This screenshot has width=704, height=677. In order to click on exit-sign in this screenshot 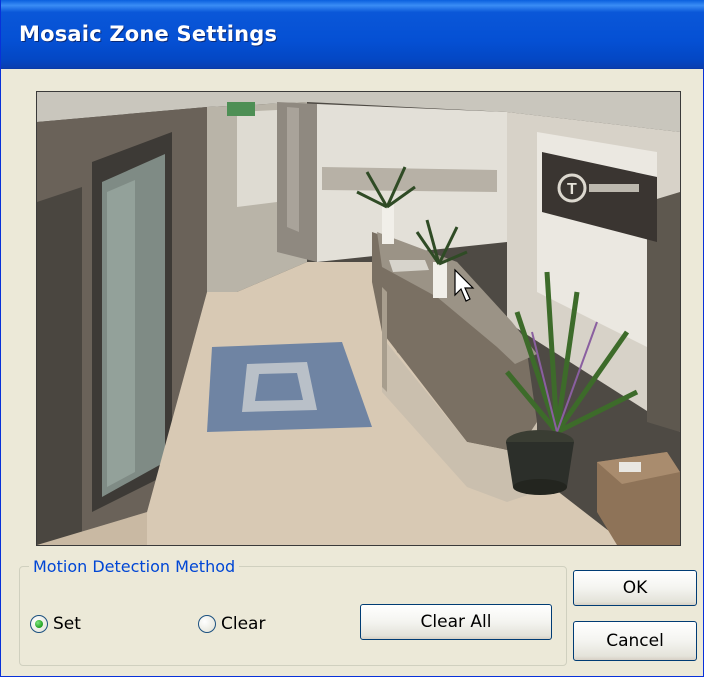, I will do `click(241, 109)`.